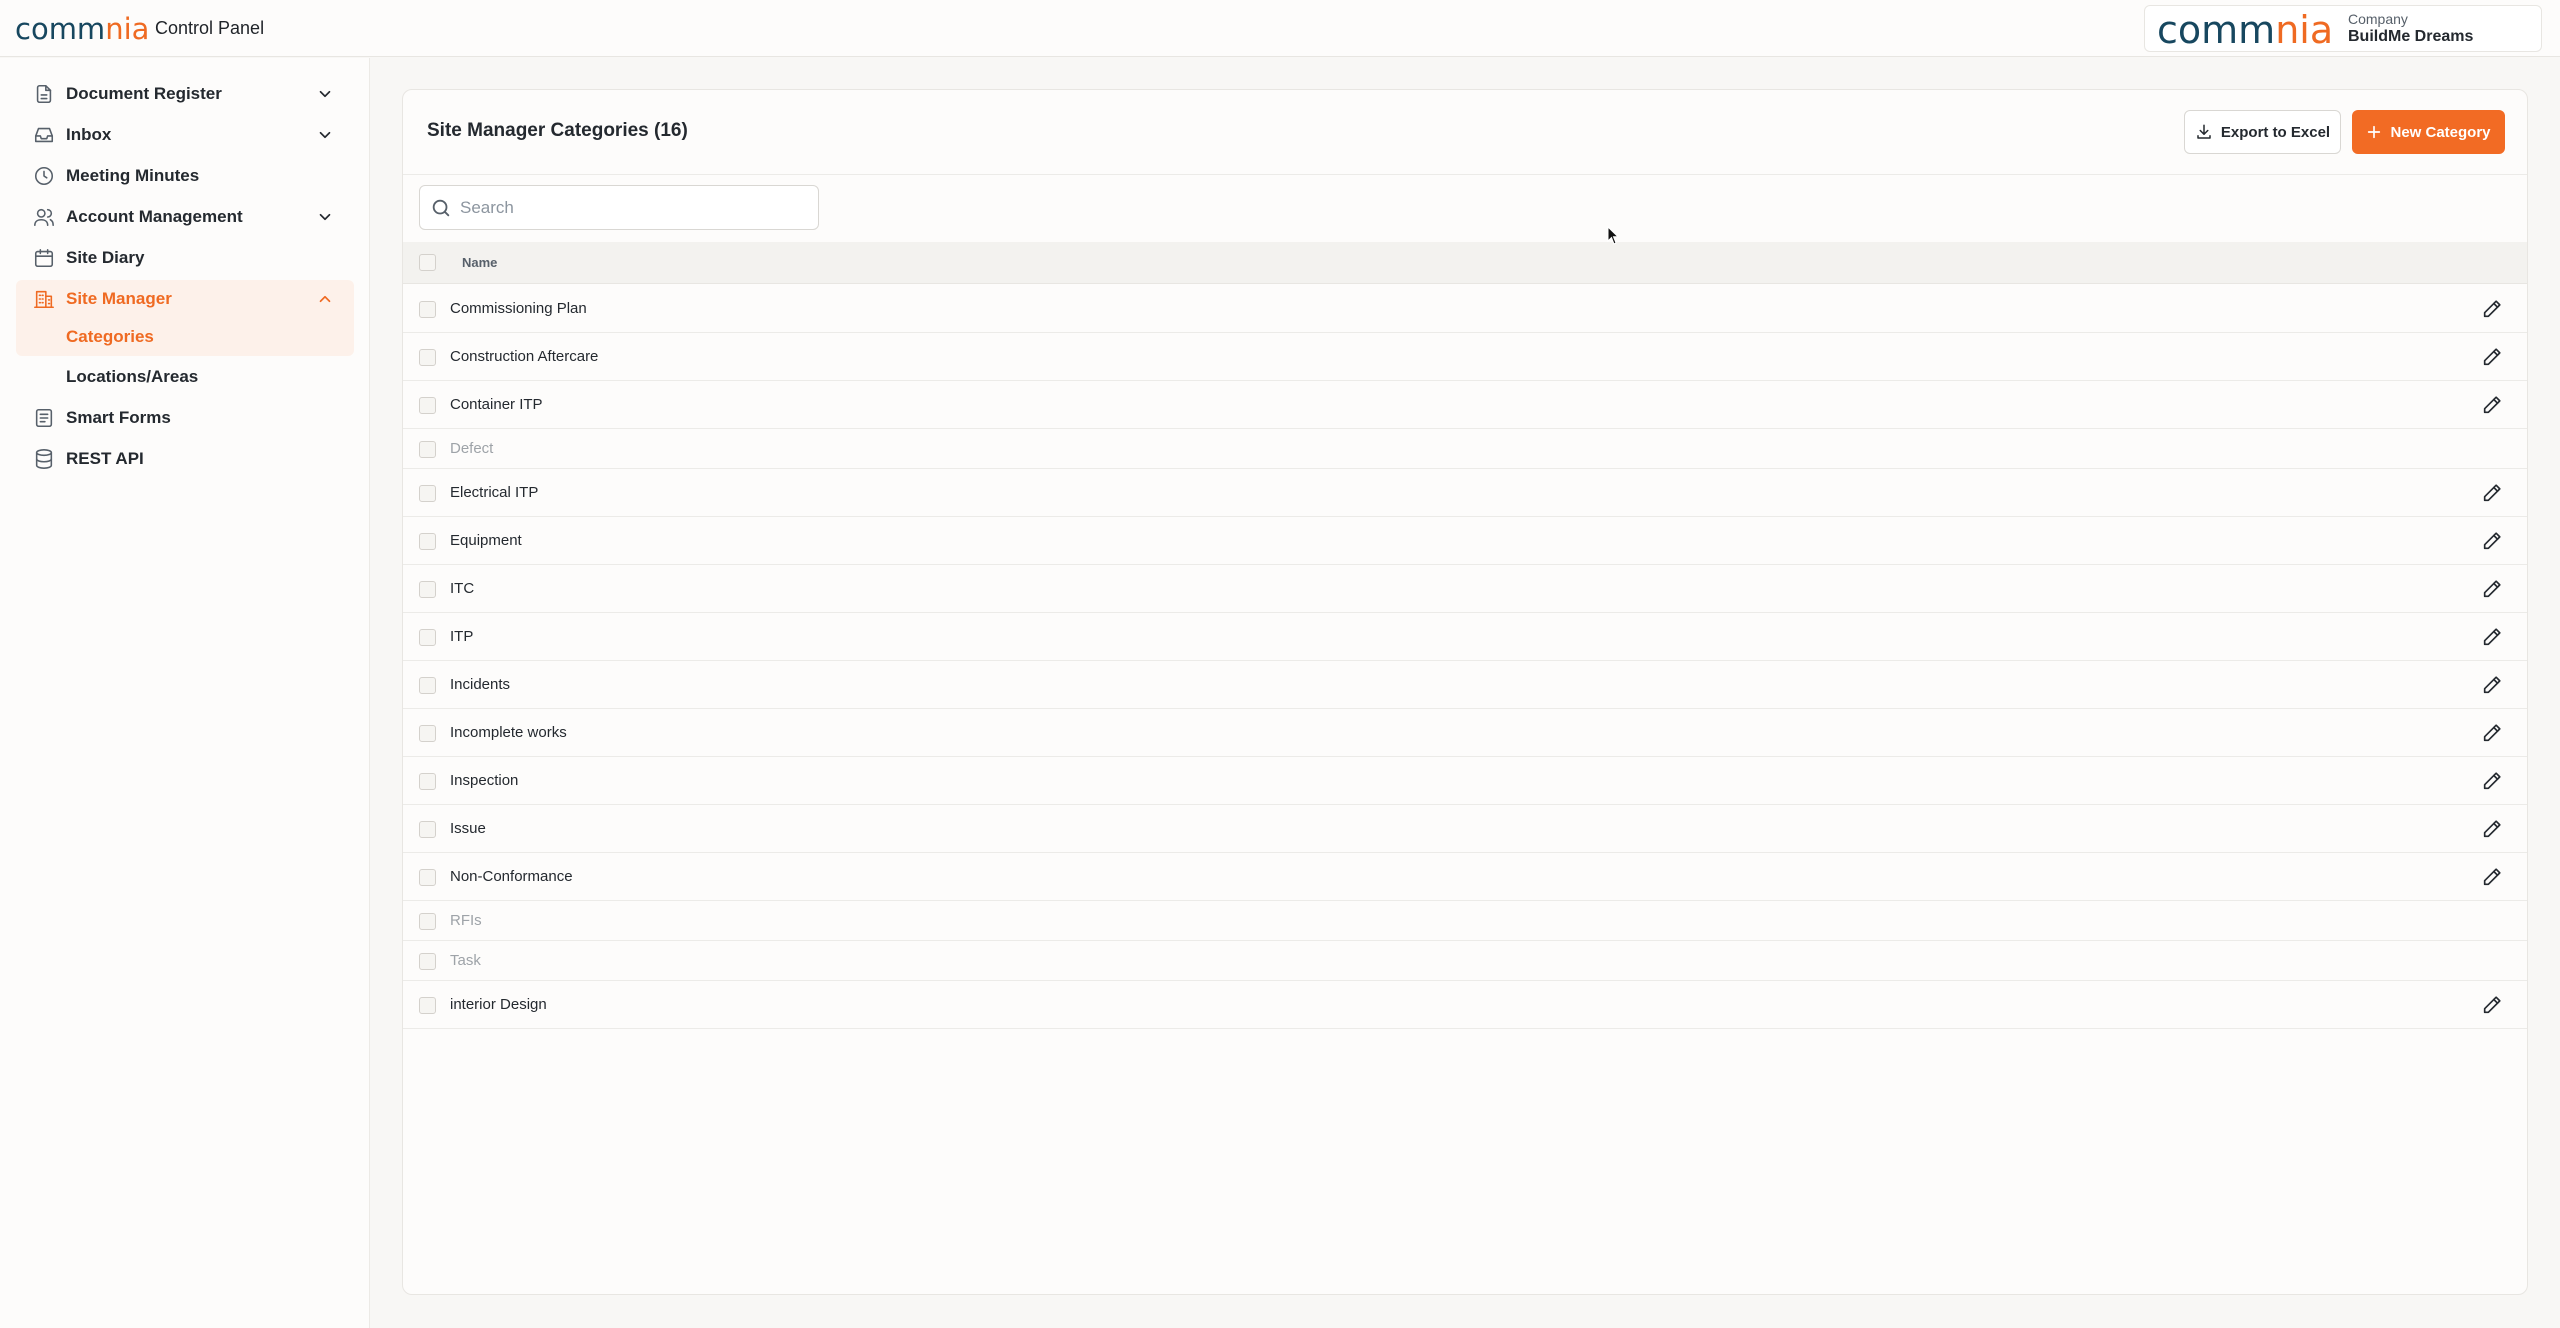 The image size is (2560, 1328). Describe the element at coordinates (479, 262) in the screenshot. I see `column-header-name: Name` at that location.